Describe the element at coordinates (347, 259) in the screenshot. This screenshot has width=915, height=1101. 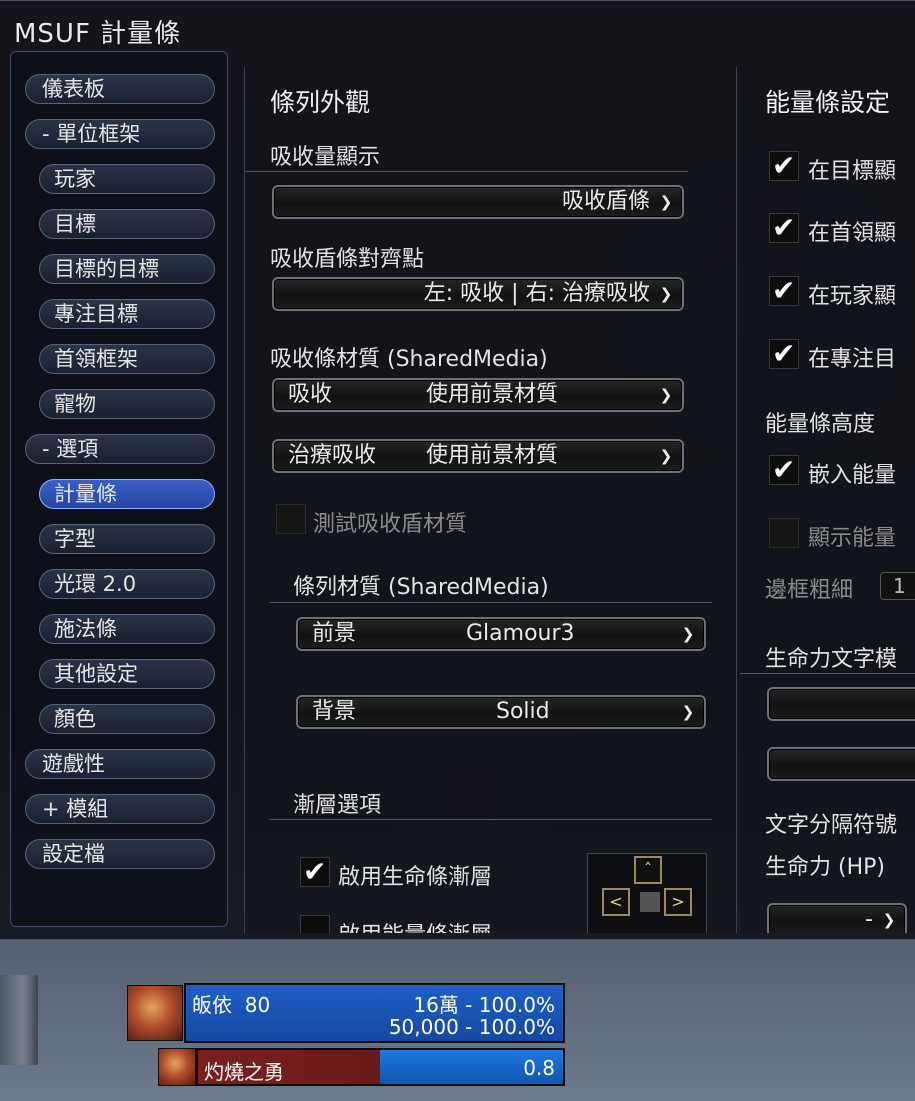
I see `absorb-anchor-label: 吸收盾條對齊點` at that location.